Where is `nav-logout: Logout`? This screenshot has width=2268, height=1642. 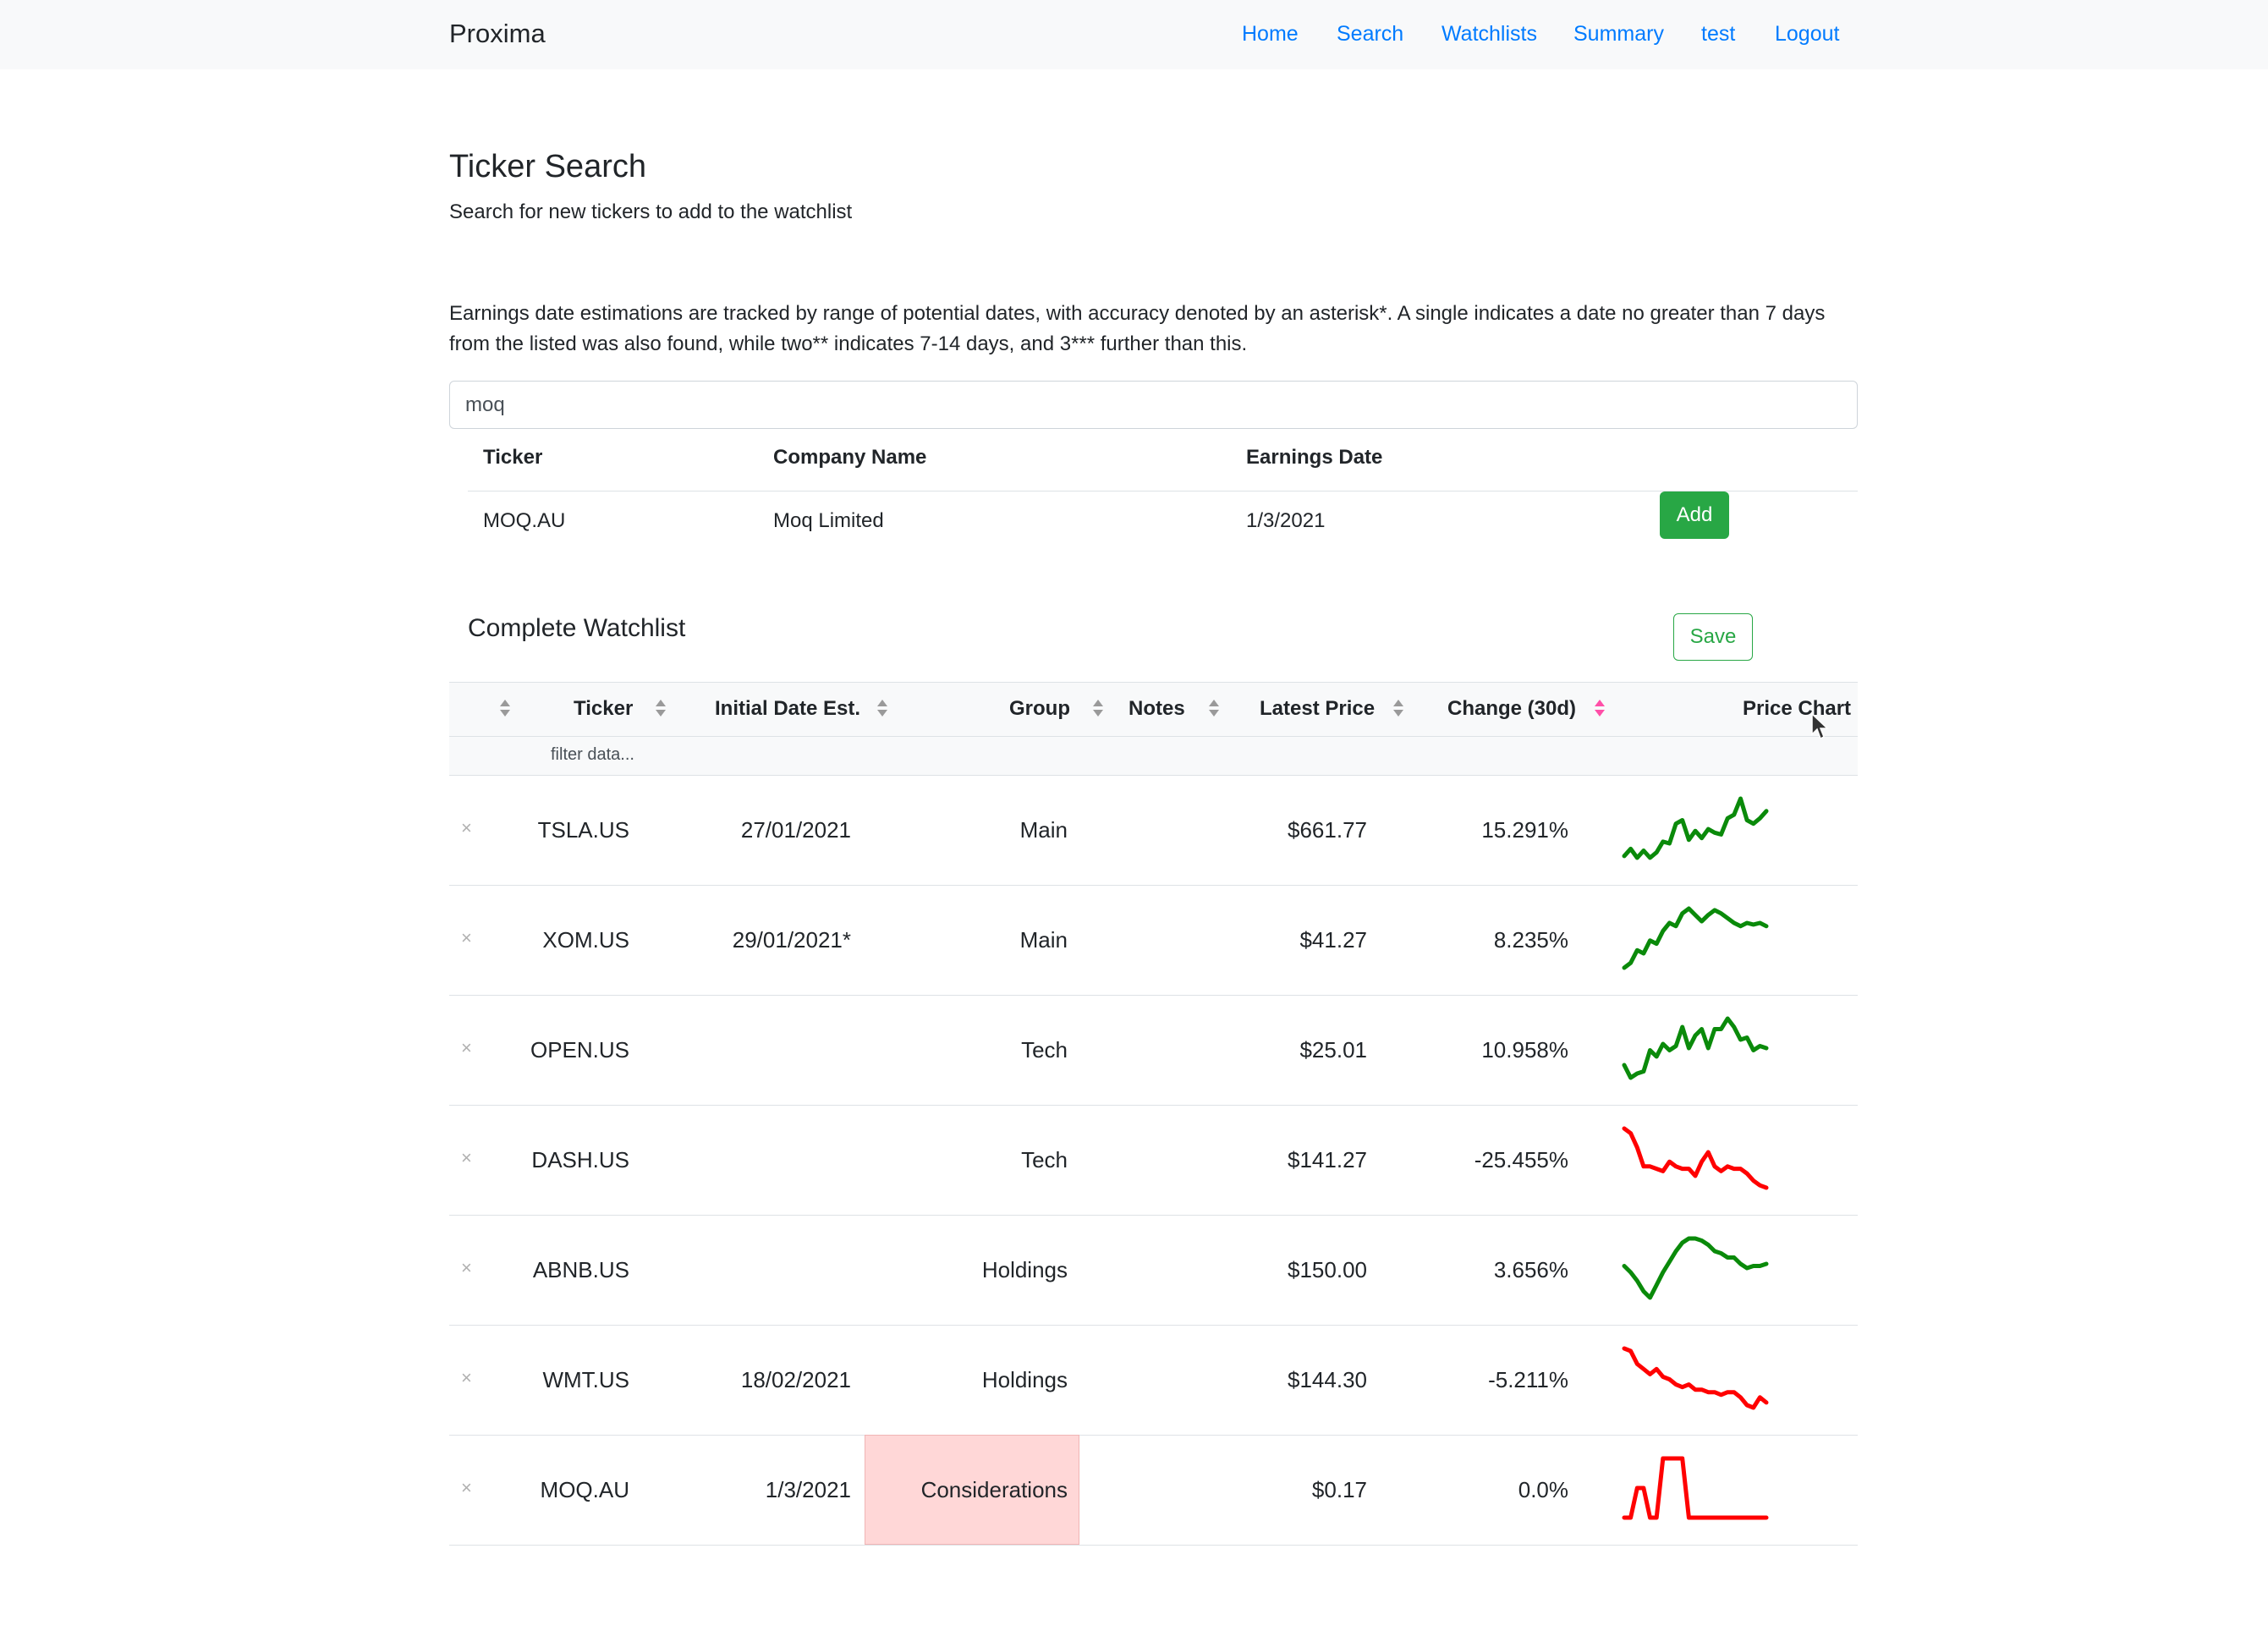
nav-logout: Logout is located at coordinates (1807, 35).